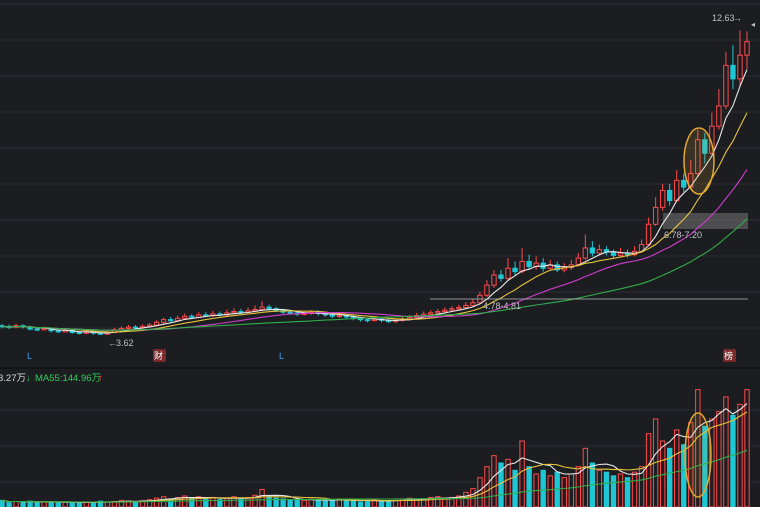 The image size is (760, 507). Describe the element at coordinates (112, 343) in the screenshot. I see `low-price-arrow: ←` at that location.